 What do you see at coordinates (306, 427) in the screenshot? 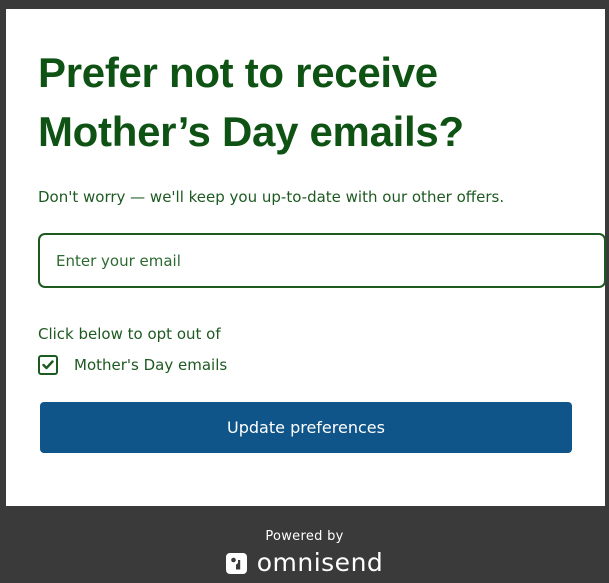
I see `update-preferences-button: Update preferences` at bounding box center [306, 427].